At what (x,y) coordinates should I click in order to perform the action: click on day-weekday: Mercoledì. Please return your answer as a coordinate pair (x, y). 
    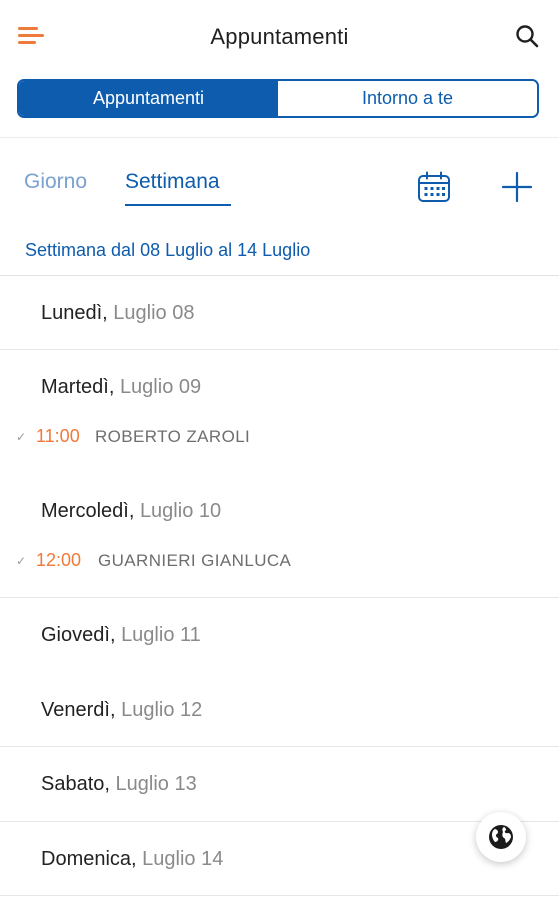
    Looking at the image, I should click on (85, 511).